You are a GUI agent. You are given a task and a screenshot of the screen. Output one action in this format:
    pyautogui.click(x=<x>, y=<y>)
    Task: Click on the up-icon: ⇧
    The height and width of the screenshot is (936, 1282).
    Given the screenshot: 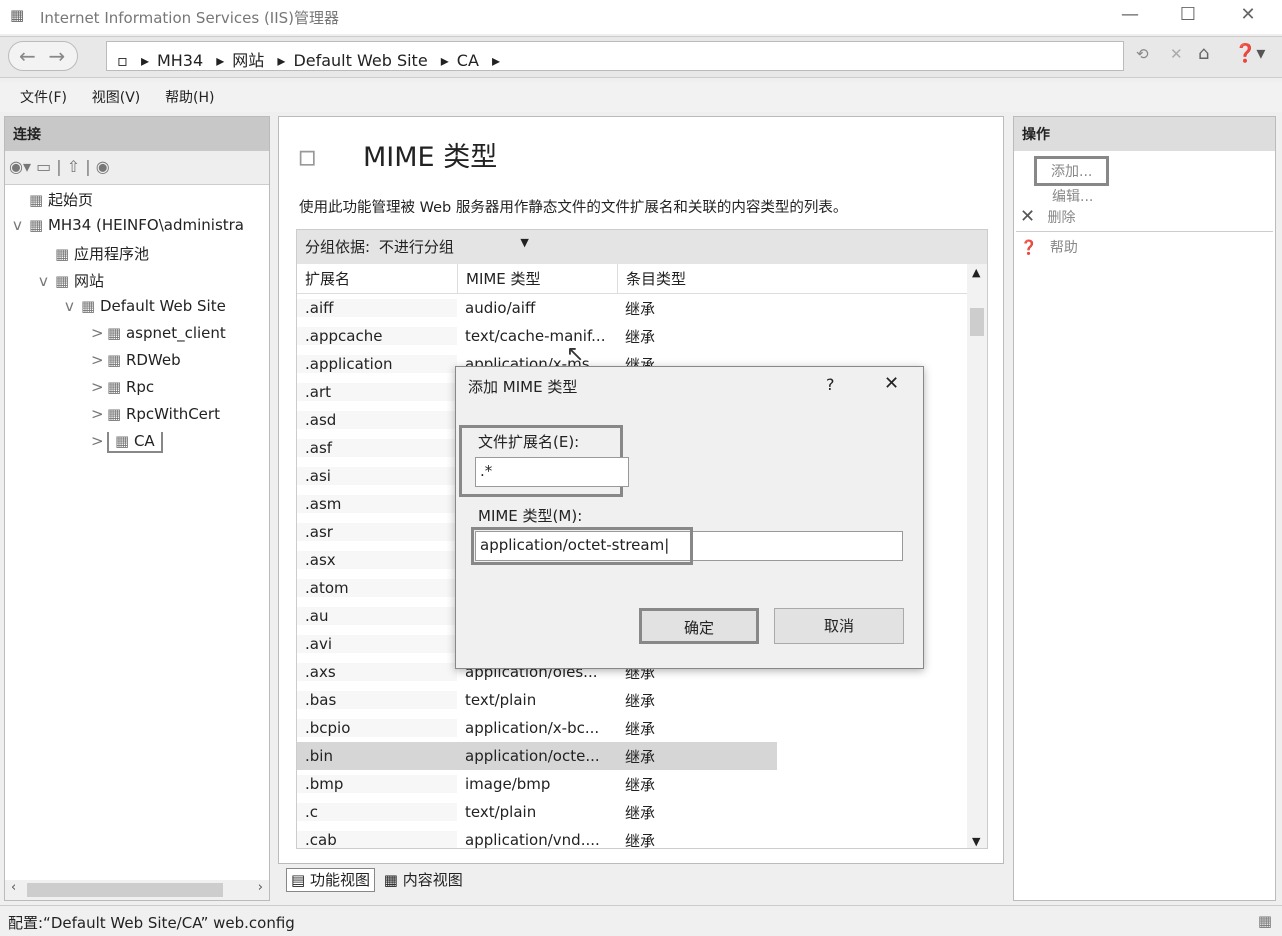 What is the action you would take?
    pyautogui.click(x=73, y=166)
    